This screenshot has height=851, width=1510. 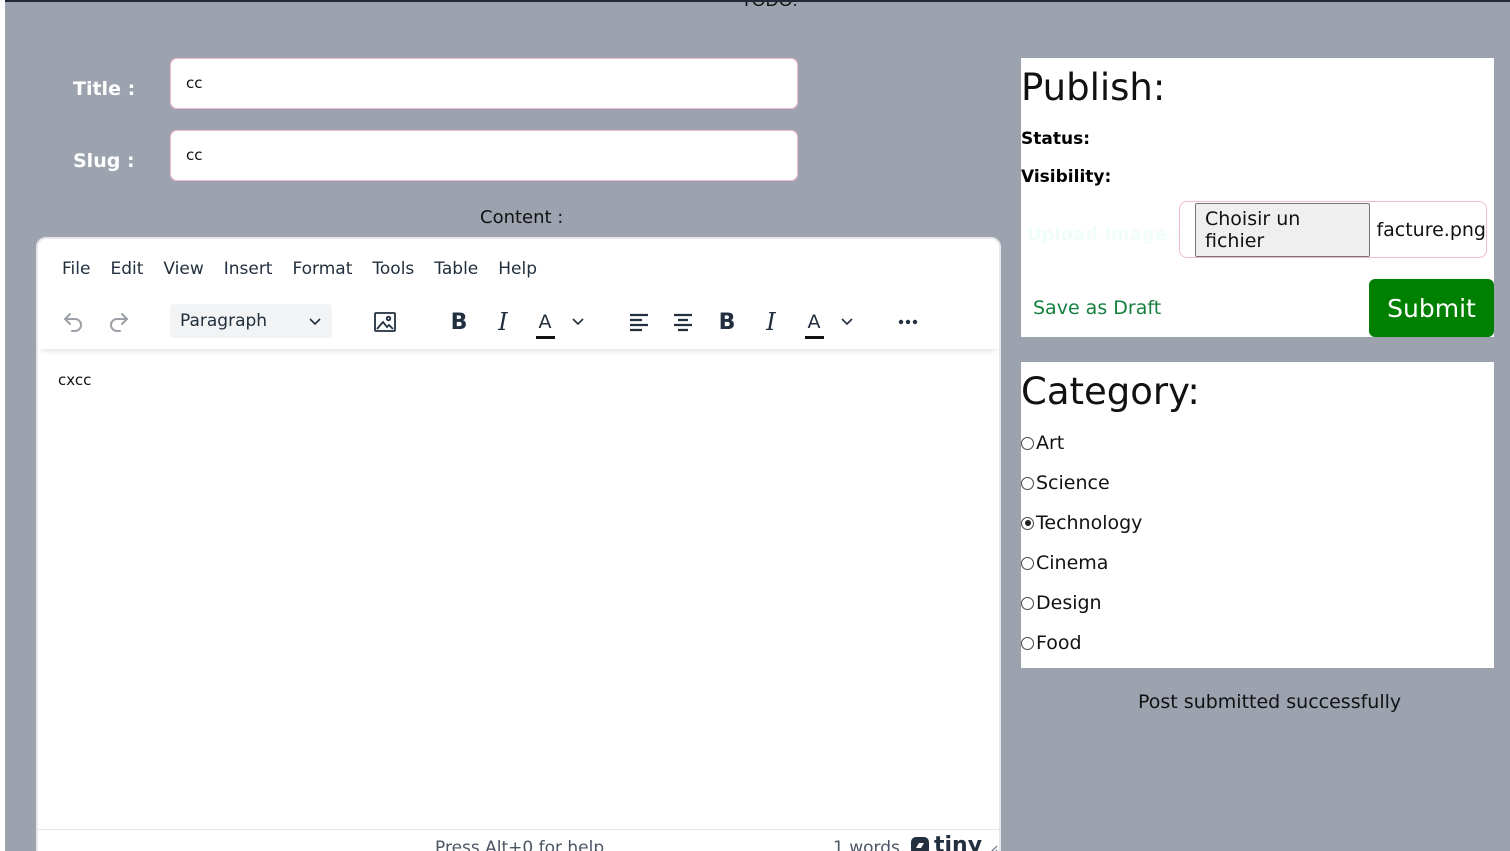 What do you see at coordinates (992, 846) in the screenshot?
I see `resize-handle-icon` at bounding box center [992, 846].